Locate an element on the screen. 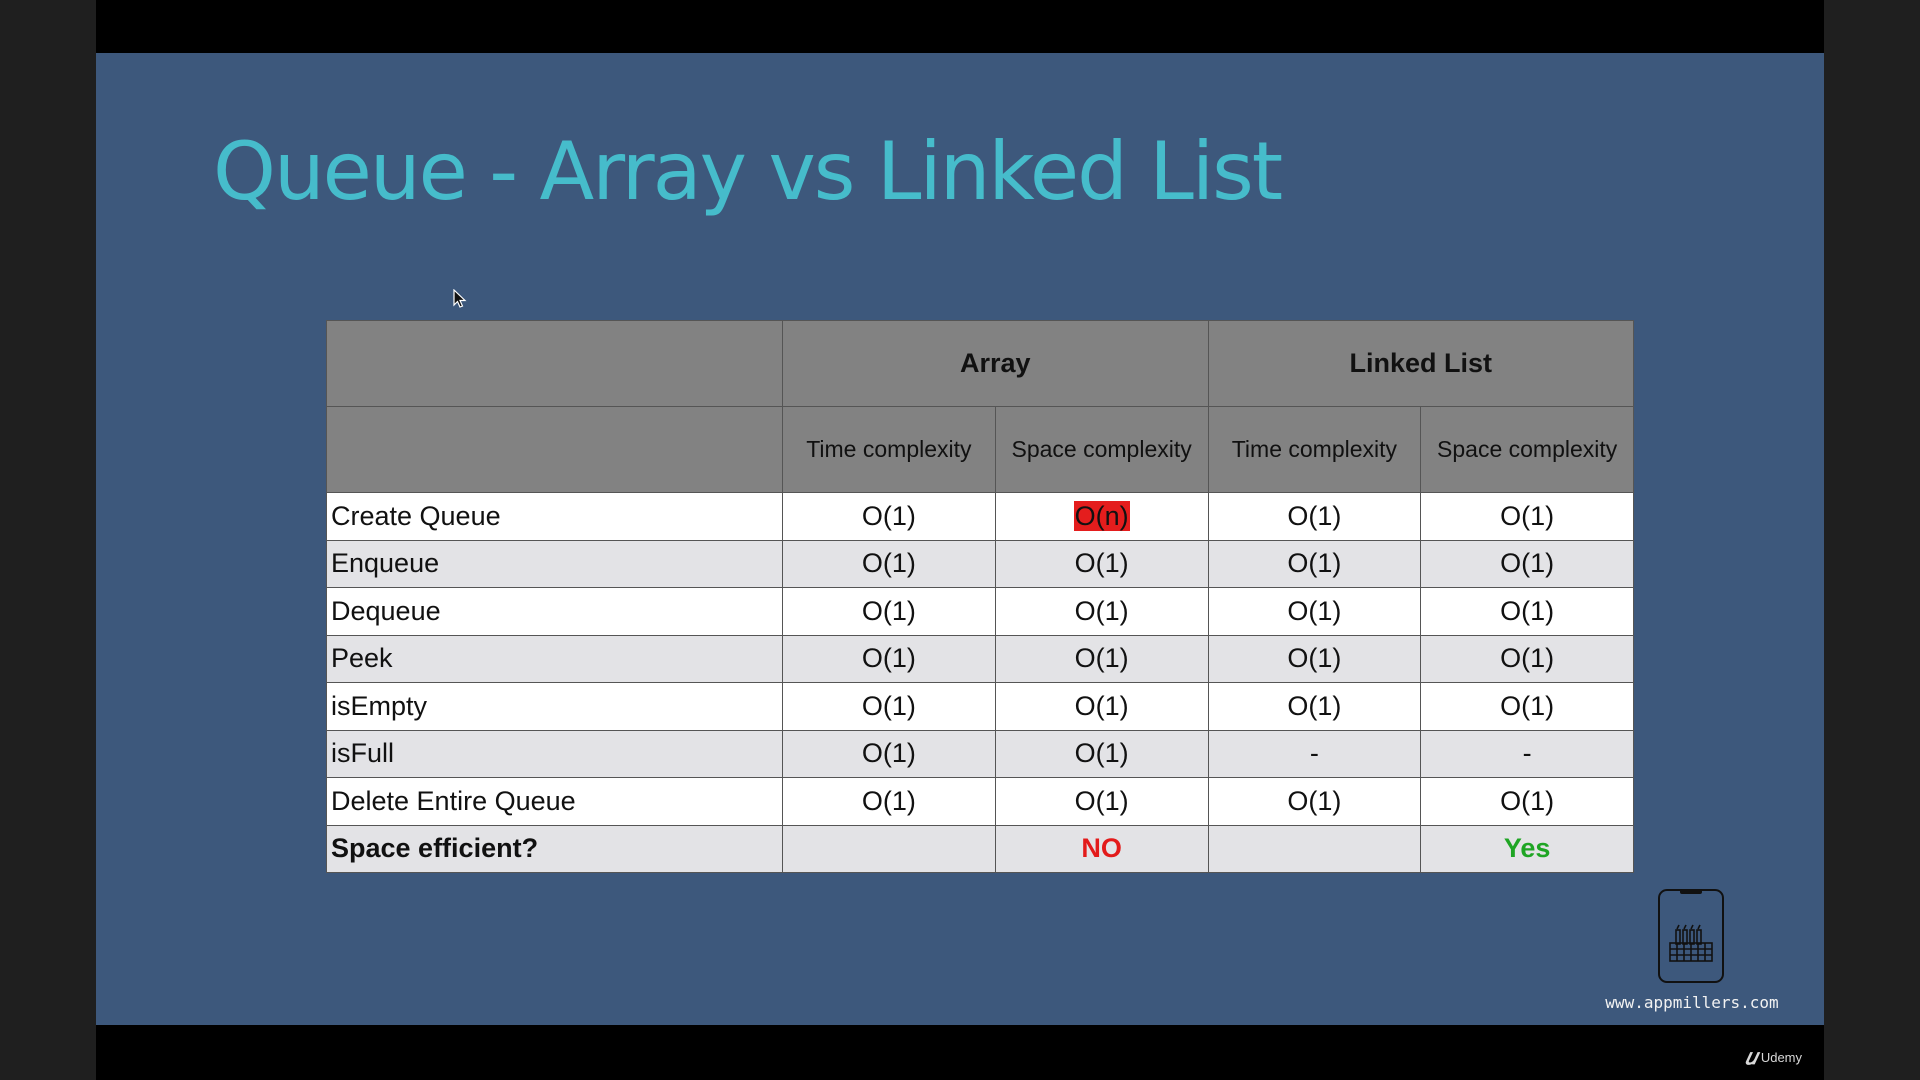  phone-factory-icon is located at coordinates (1691, 936).